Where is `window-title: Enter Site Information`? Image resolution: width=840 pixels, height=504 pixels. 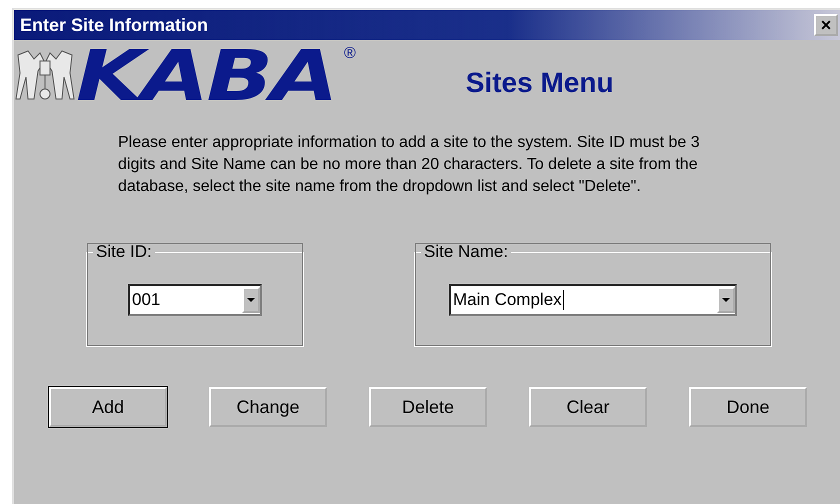
window-title: Enter Site Information is located at coordinates (114, 25).